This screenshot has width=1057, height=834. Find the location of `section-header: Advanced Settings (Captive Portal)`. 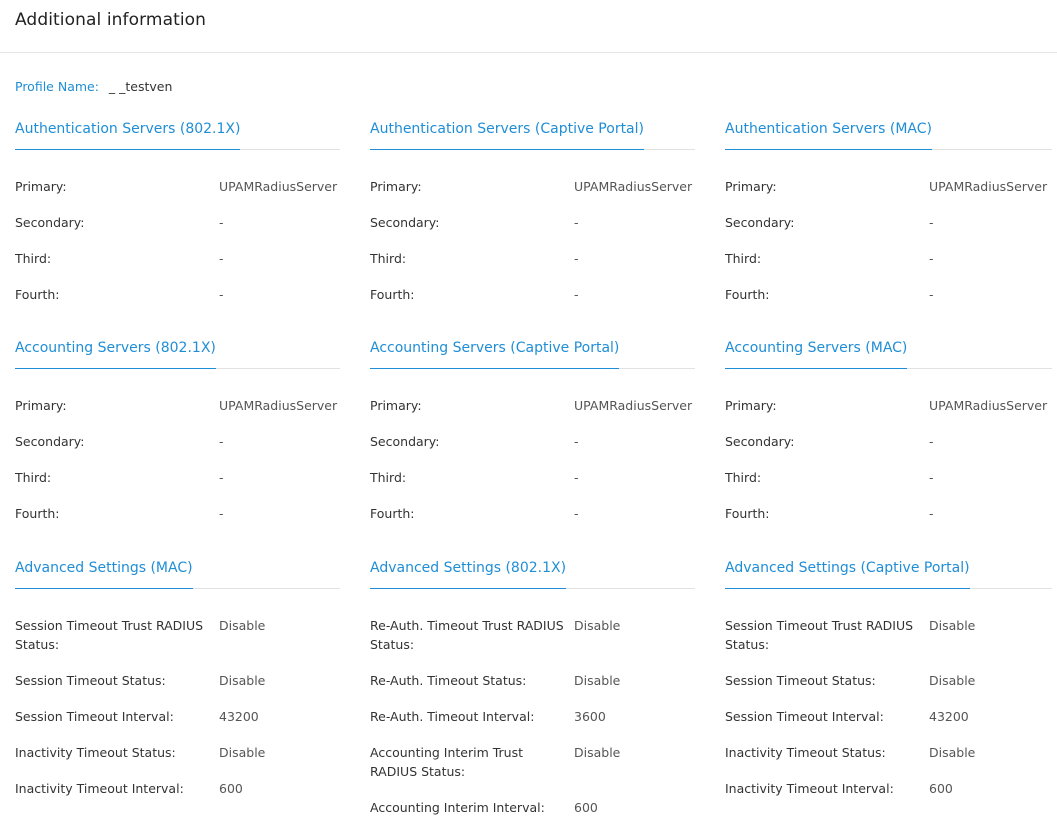

section-header: Advanced Settings (Captive Portal) is located at coordinates (888, 572).